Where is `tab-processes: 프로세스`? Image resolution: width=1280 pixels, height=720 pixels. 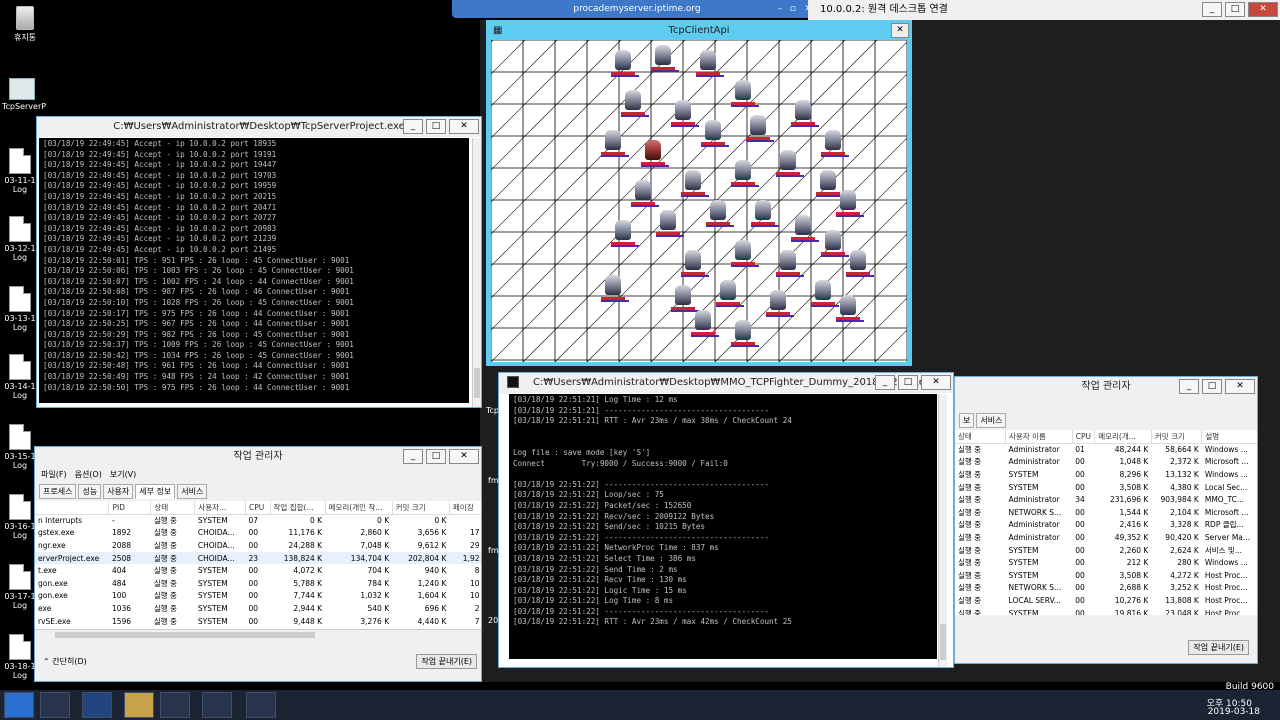
tab-processes: 프로세스 is located at coordinates (58, 491).